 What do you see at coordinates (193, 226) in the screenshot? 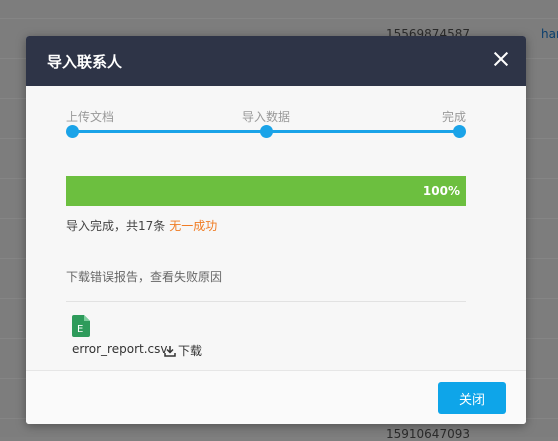
I see `result-fail-text: 无一成功` at bounding box center [193, 226].